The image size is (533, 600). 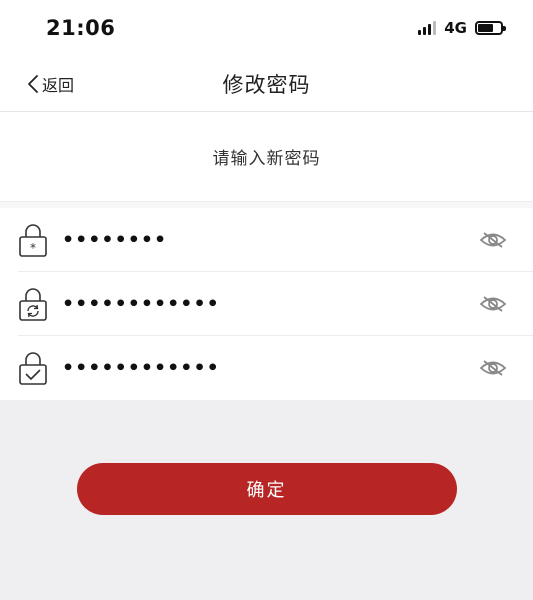 What do you see at coordinates (33, 304) in the screenshot?
I see `lock-refresh-icon` at bounding box center [33, 304].